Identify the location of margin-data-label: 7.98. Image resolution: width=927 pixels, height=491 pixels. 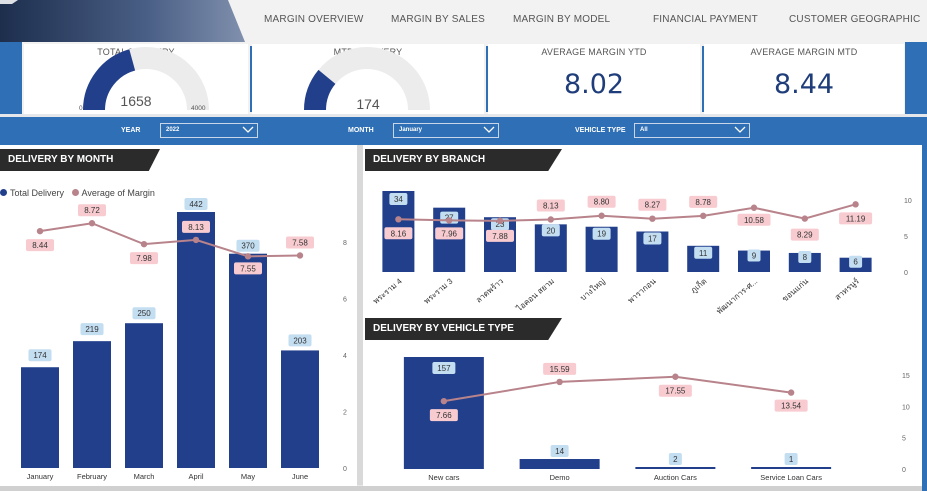
(144, 258).